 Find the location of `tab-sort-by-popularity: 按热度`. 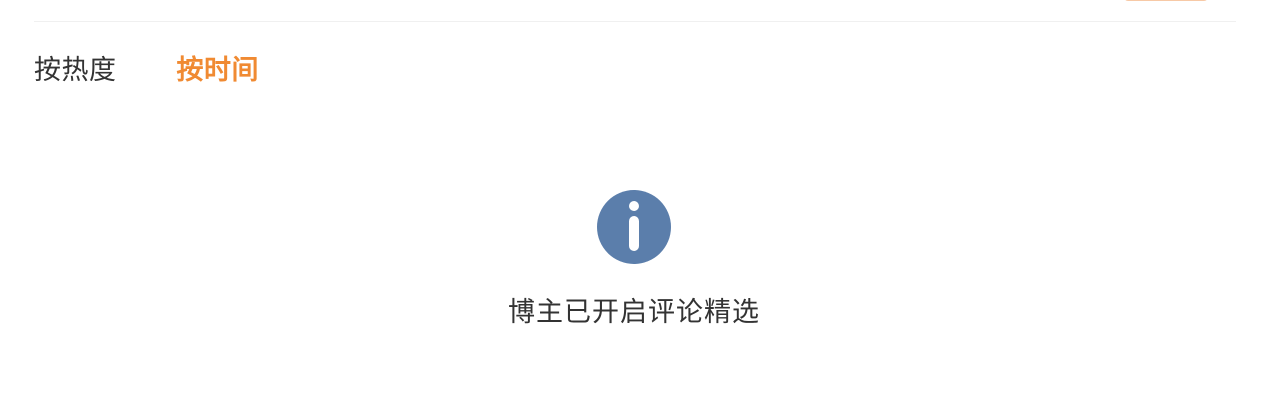

tab-sort-by-popularity: 按热度 is located at coordinates (75, 71).